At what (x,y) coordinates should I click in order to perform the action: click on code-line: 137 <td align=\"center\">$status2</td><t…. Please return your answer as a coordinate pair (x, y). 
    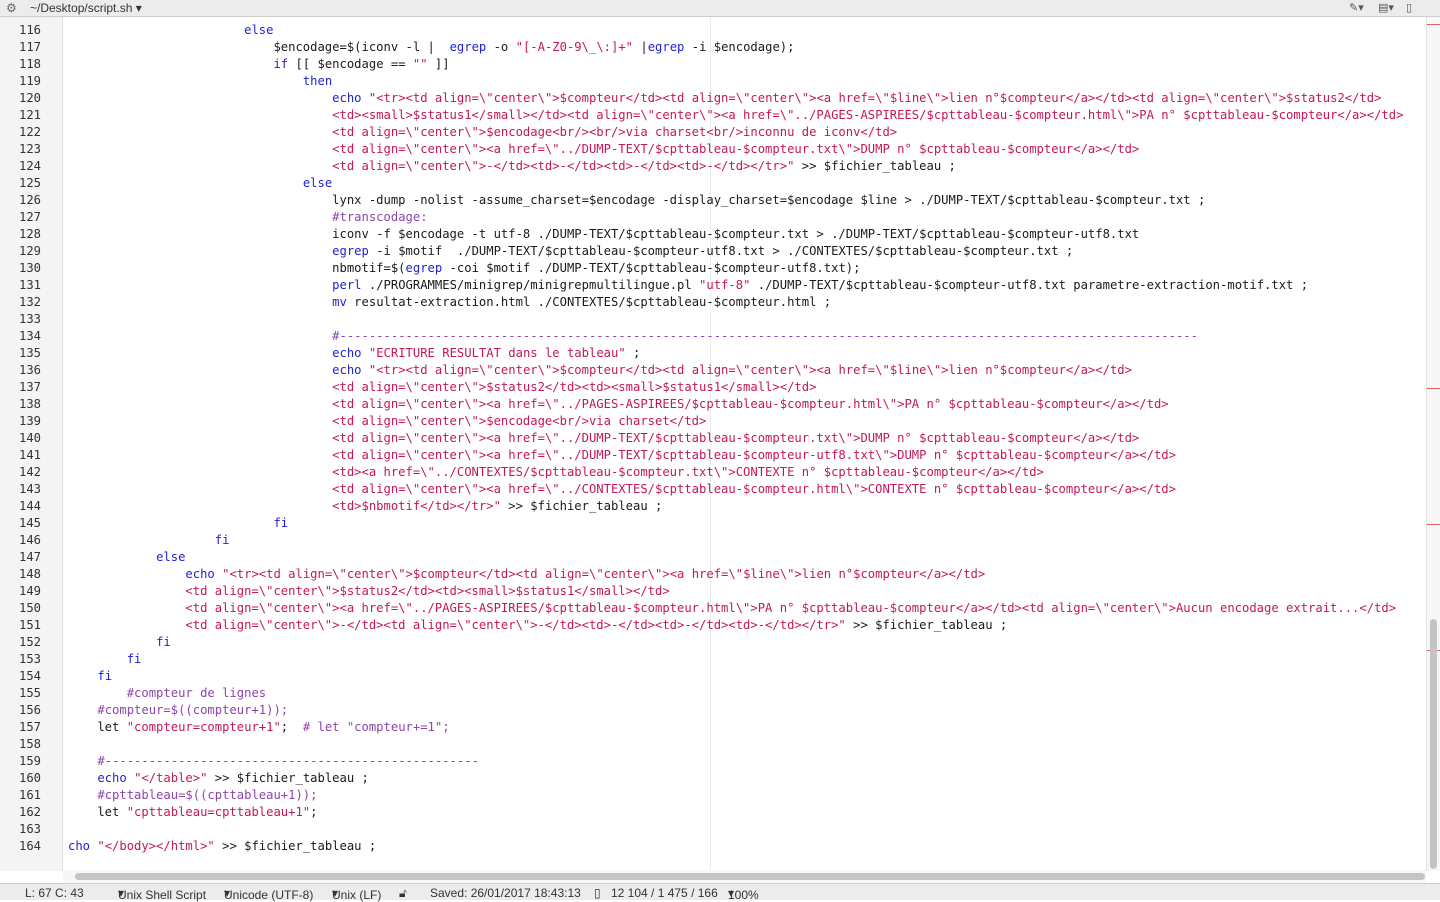
    Looking at the image, I should click on (713, 387).